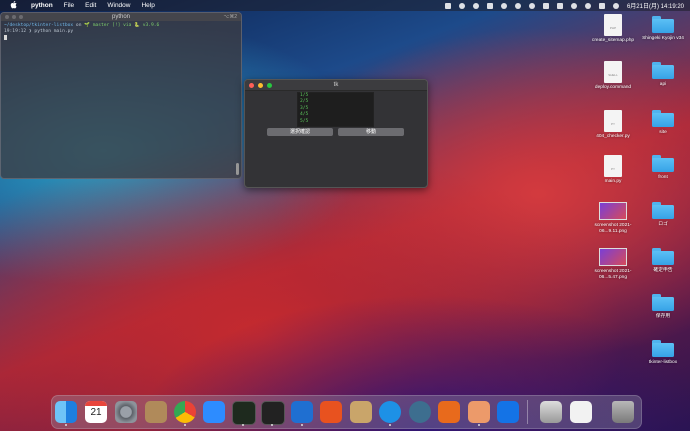 The width and height of the screenshot is (690, 431). What do you see at coordinates (601, 5) in the screenshot?
I see `control-center-icon` at bounding box center [601, 5].